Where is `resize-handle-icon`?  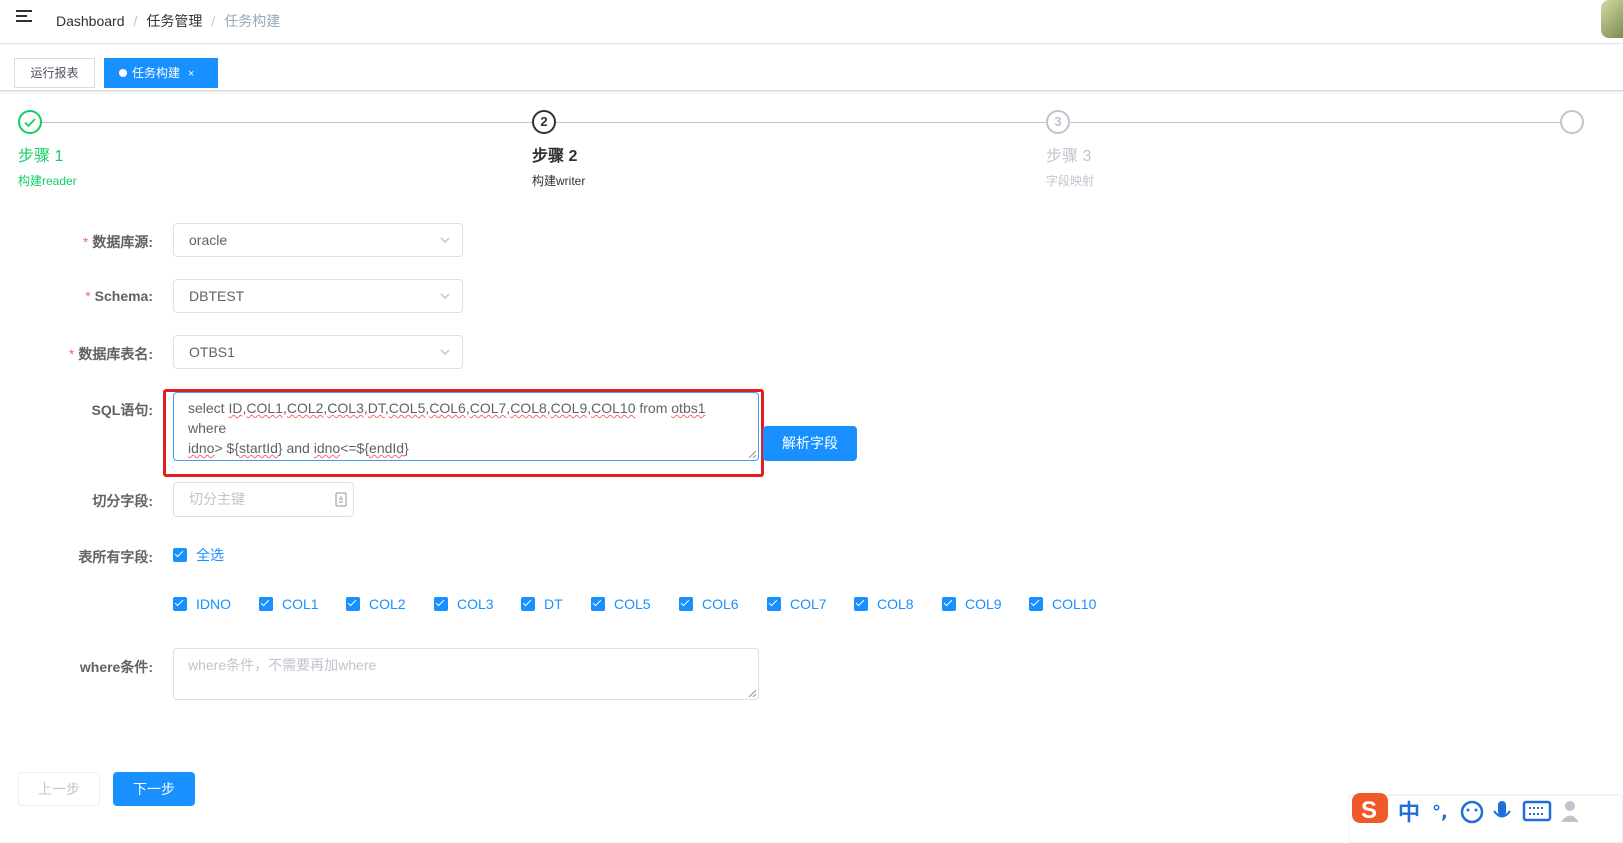 resize-handle-icon is located at coordinates (752, 693).